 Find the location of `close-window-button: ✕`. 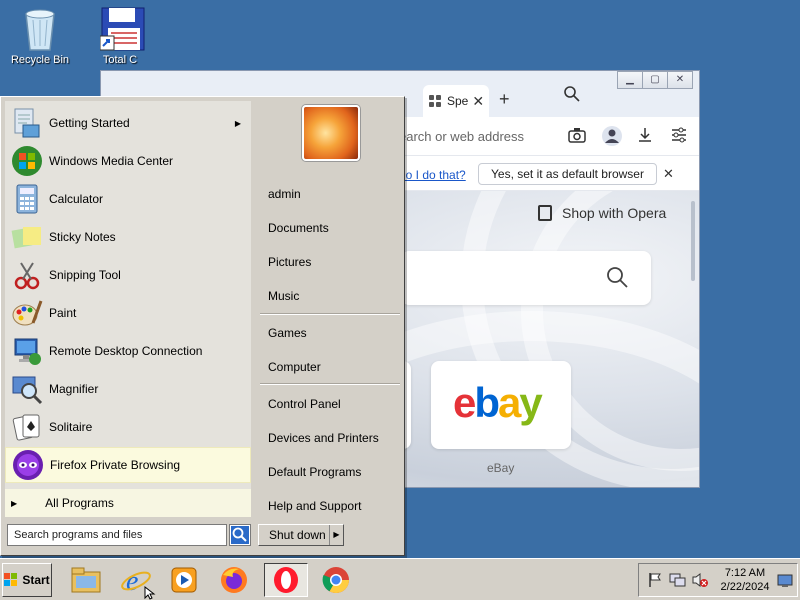

close-window-button: ✕ is located at coordinates (680, 80).